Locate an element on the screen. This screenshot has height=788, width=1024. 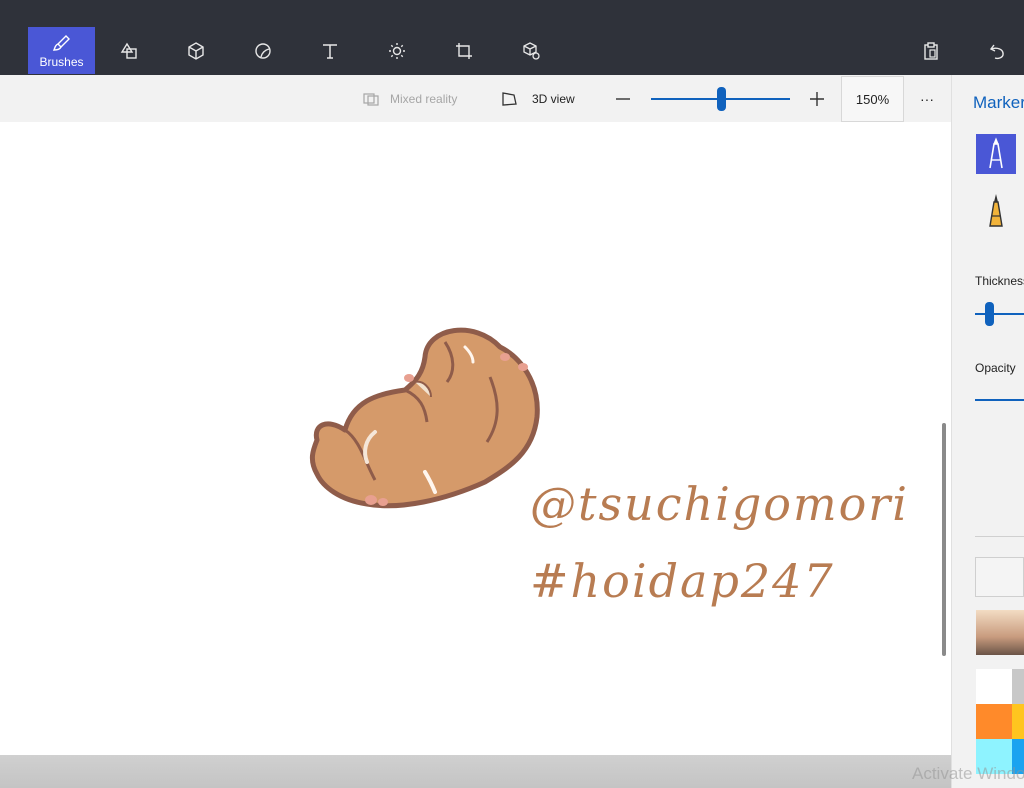
tool-3d-shapes is located at coordinates (195, 50).